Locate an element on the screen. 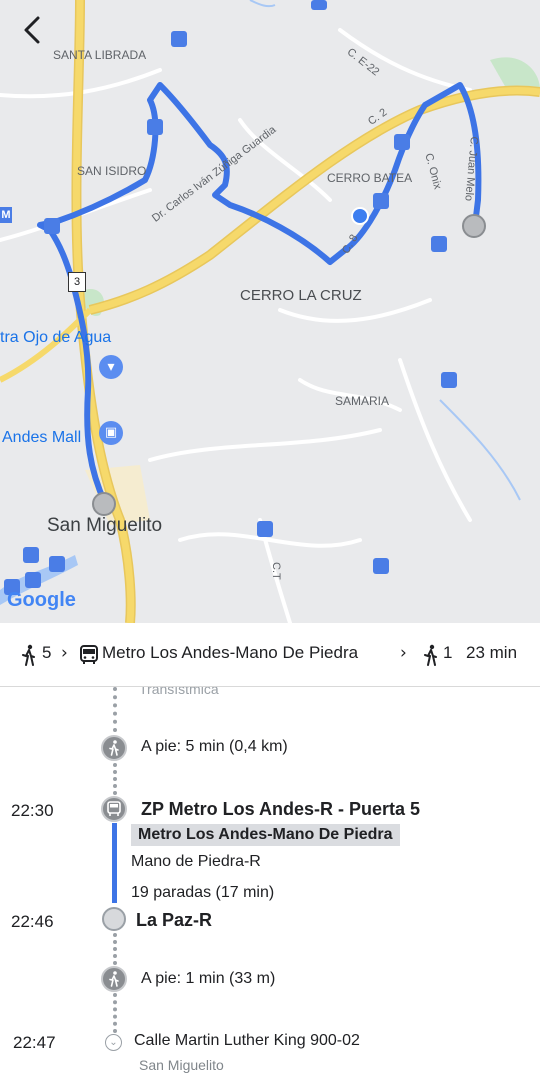 Image resolution: width=540 pixels, height=1075 pixels. destination-marker is located at coordinates (474, 226).